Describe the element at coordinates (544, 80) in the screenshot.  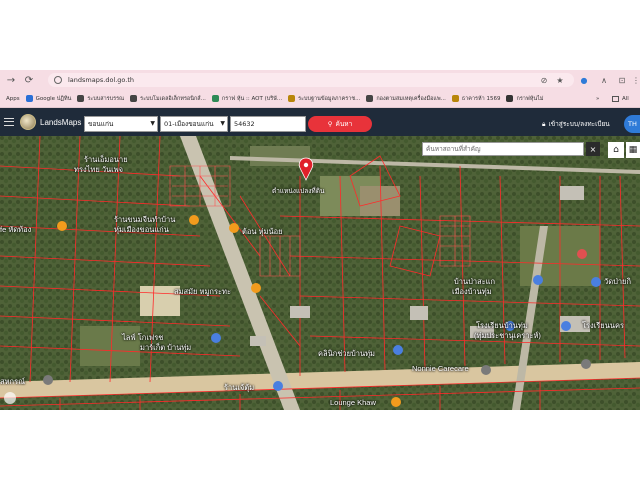
I see `eye-off-icon: ⊘` at that location.